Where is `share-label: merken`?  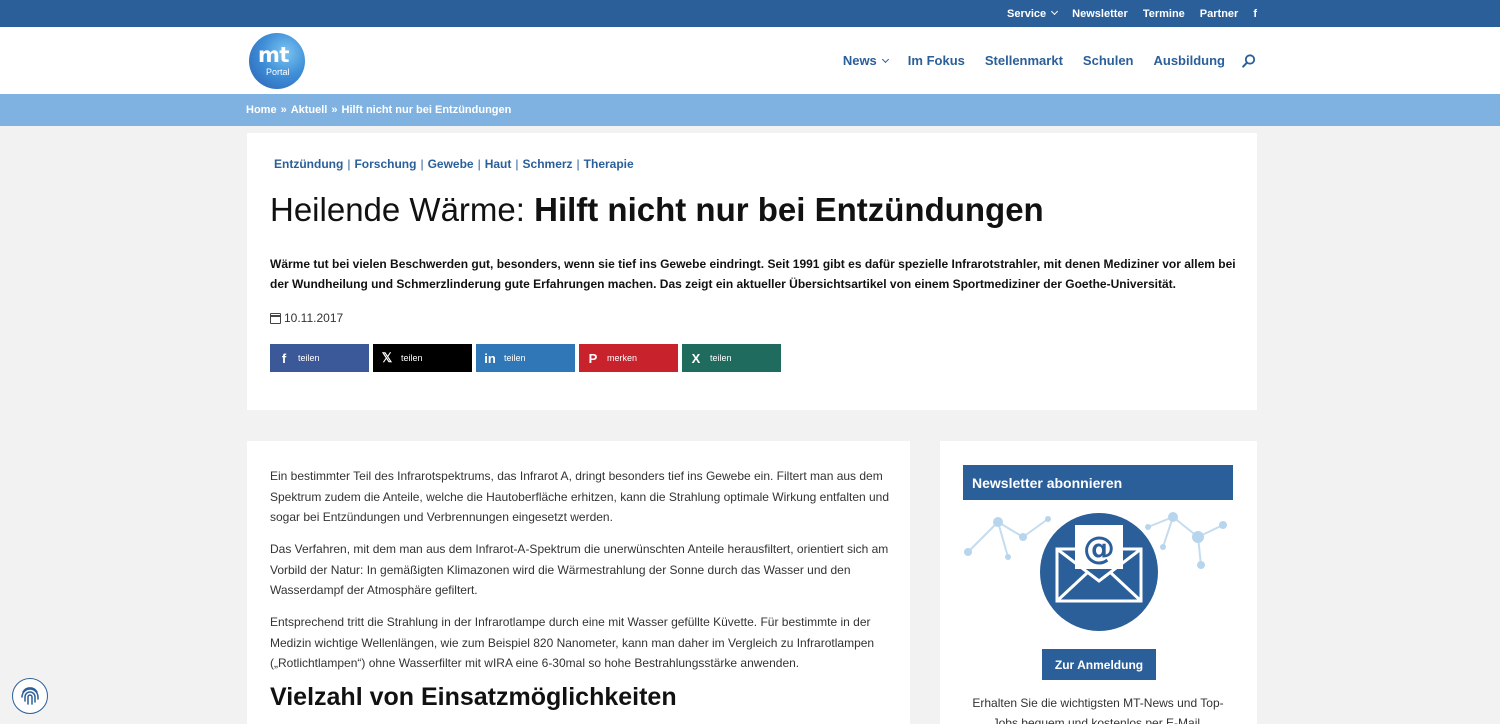 share-label: merken is located at coordinates (622, 358).